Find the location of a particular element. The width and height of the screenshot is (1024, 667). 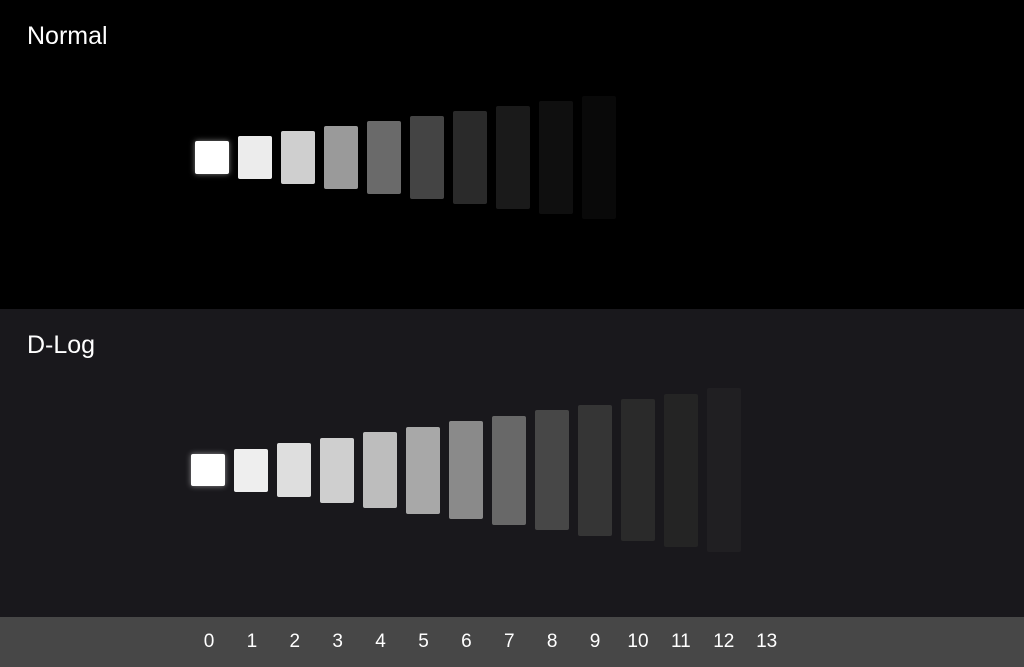

stop-label-1: 1 is located at coordinates (252, 641).